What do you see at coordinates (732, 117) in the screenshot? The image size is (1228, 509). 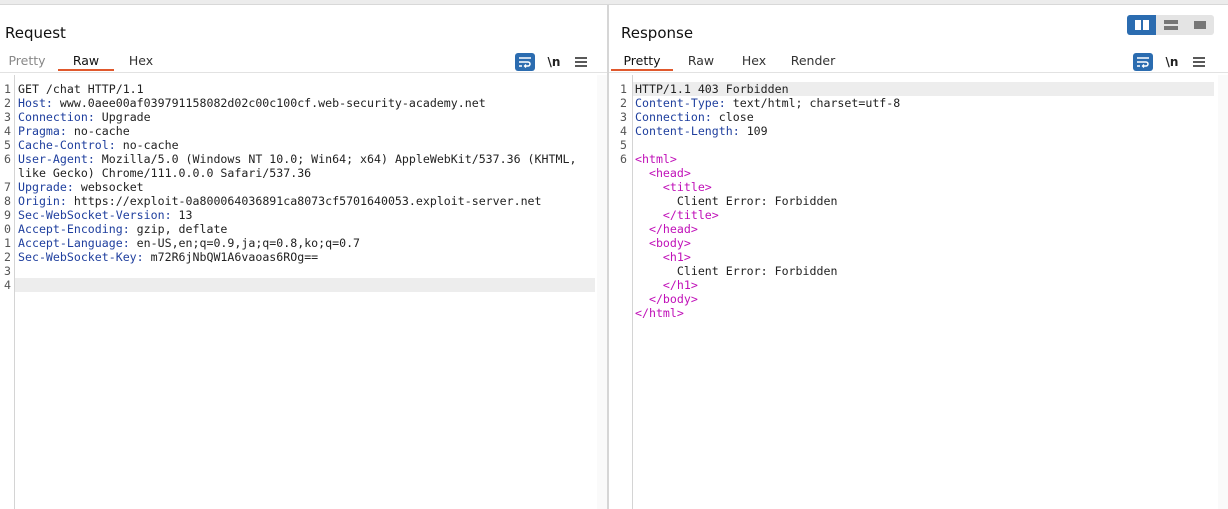 I see `response-header-value: close` at bounding box center [732, 117].